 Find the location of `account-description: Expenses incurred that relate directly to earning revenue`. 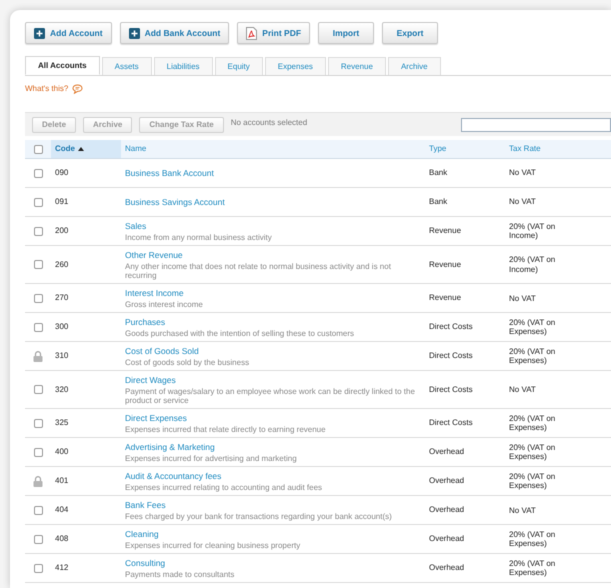

account-description: Expenses incurred that relate directly to earning revenue is located at coordinates (226, 429).